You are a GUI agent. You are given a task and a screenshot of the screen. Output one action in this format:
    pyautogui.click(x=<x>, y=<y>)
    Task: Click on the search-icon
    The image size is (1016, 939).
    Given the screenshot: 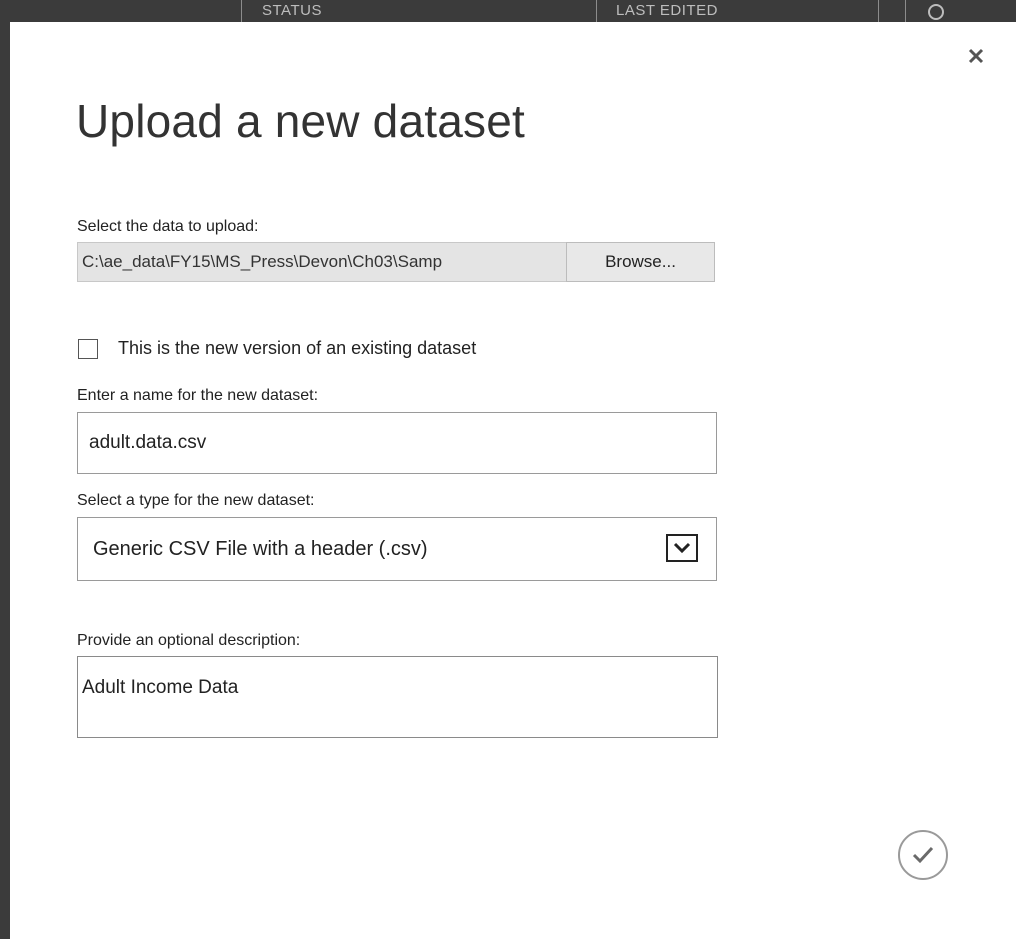 What is the action you would take?
    pyautogui.click(x=936, y=12)
    